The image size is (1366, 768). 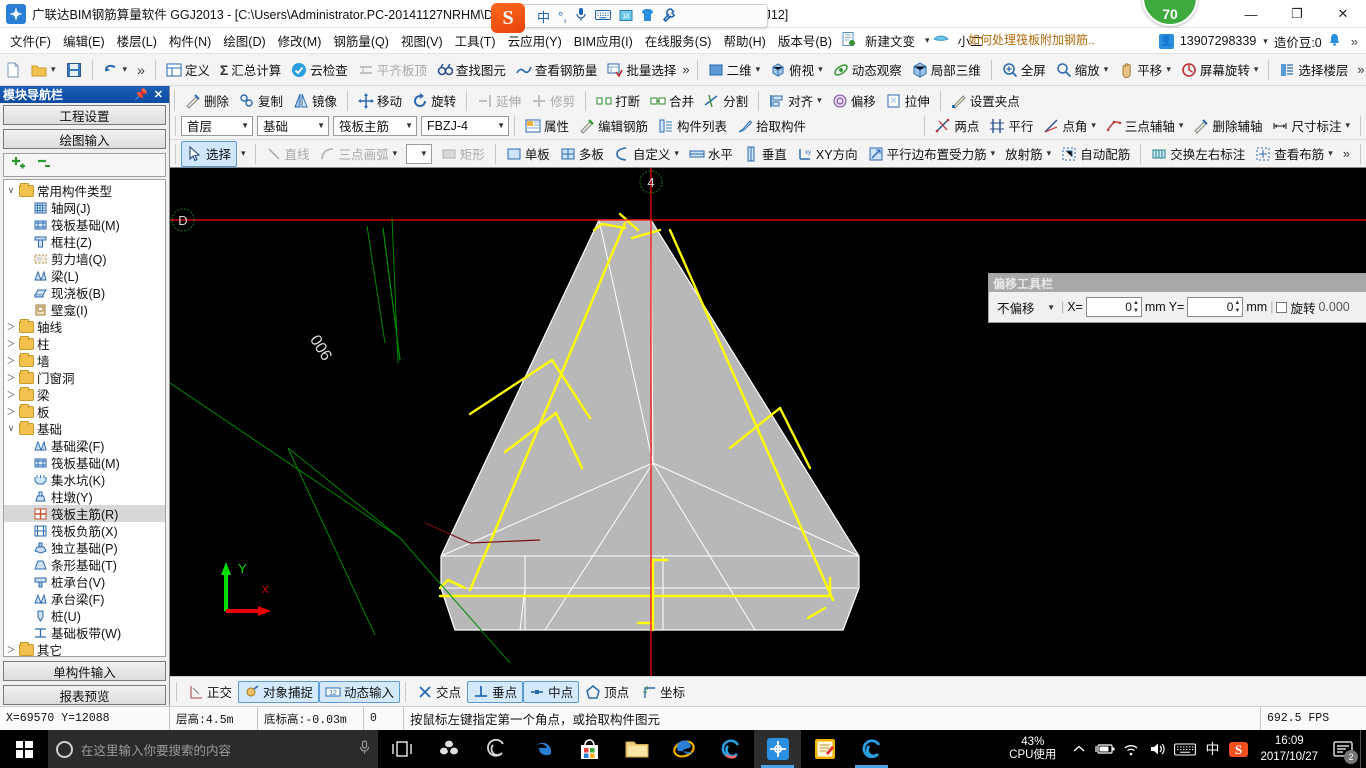 What do you see at coordinates (1031, 39) in the screenshot?
I see `notice-text: 如何处理筏板附加钢筋..` at bounding box center [1031, 39].